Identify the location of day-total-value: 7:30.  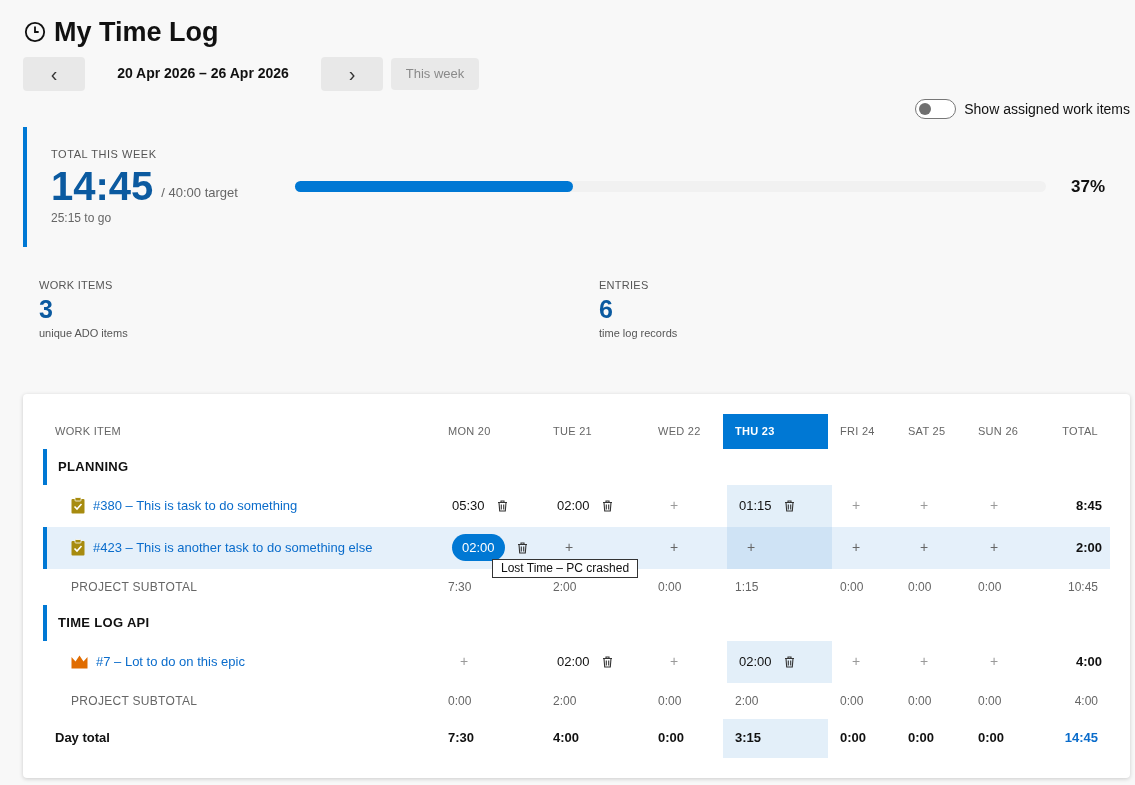
(461, 738).